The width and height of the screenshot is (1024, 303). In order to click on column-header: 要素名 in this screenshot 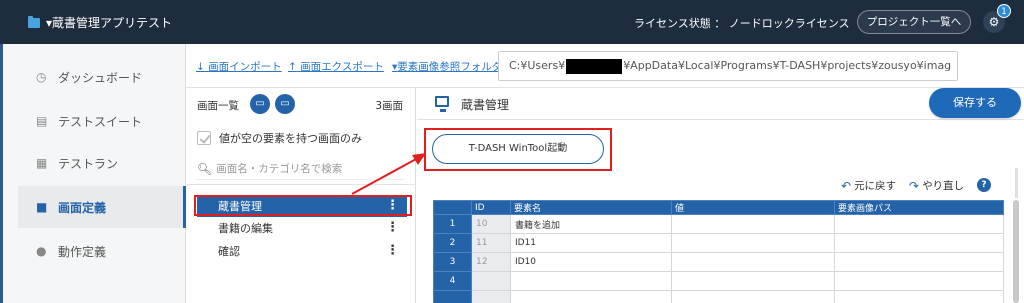, I will do `click(591, 207)`.